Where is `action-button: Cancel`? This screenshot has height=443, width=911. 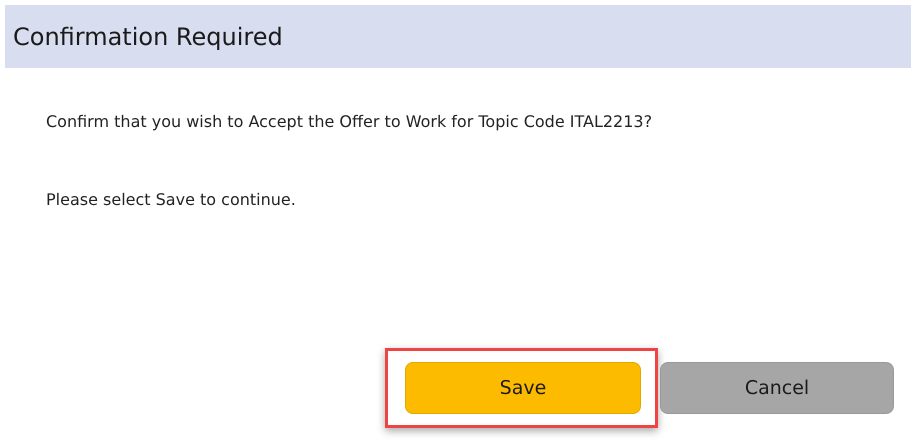 action-button: Cancel is located at coordinates (777, 388).